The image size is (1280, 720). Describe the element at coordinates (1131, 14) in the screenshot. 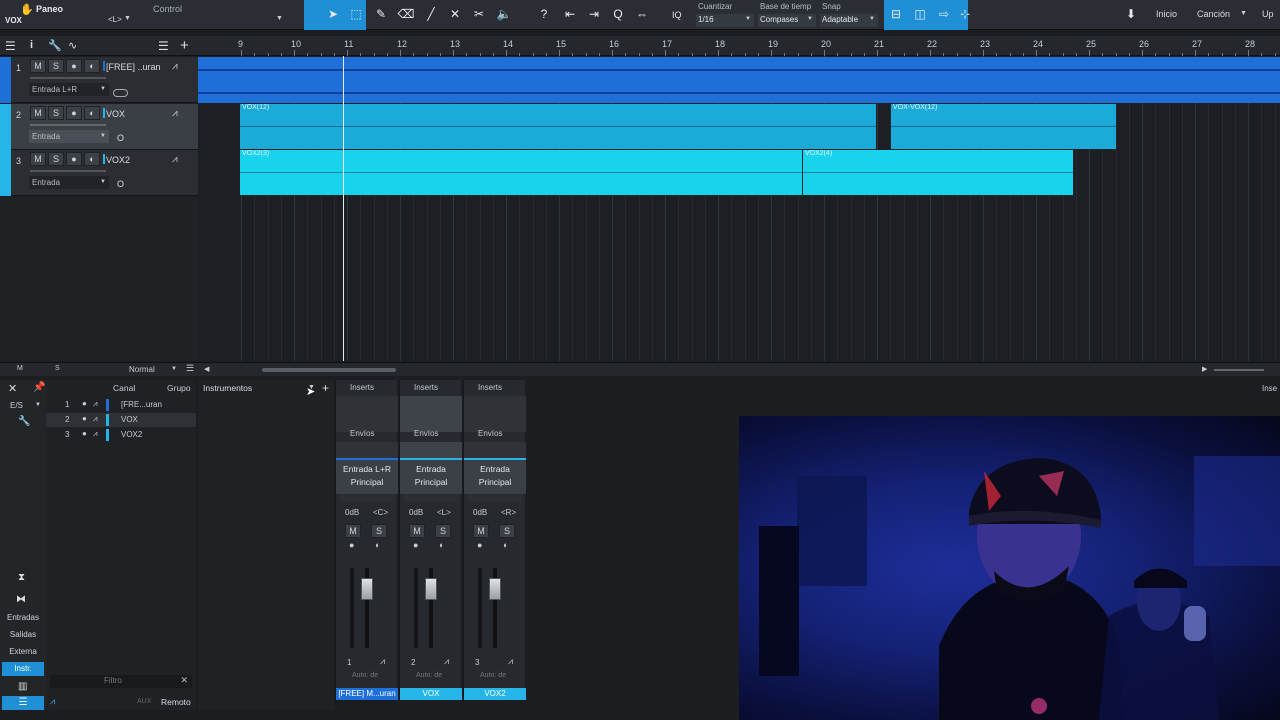

I see `download-icon: ⬇` at that location.